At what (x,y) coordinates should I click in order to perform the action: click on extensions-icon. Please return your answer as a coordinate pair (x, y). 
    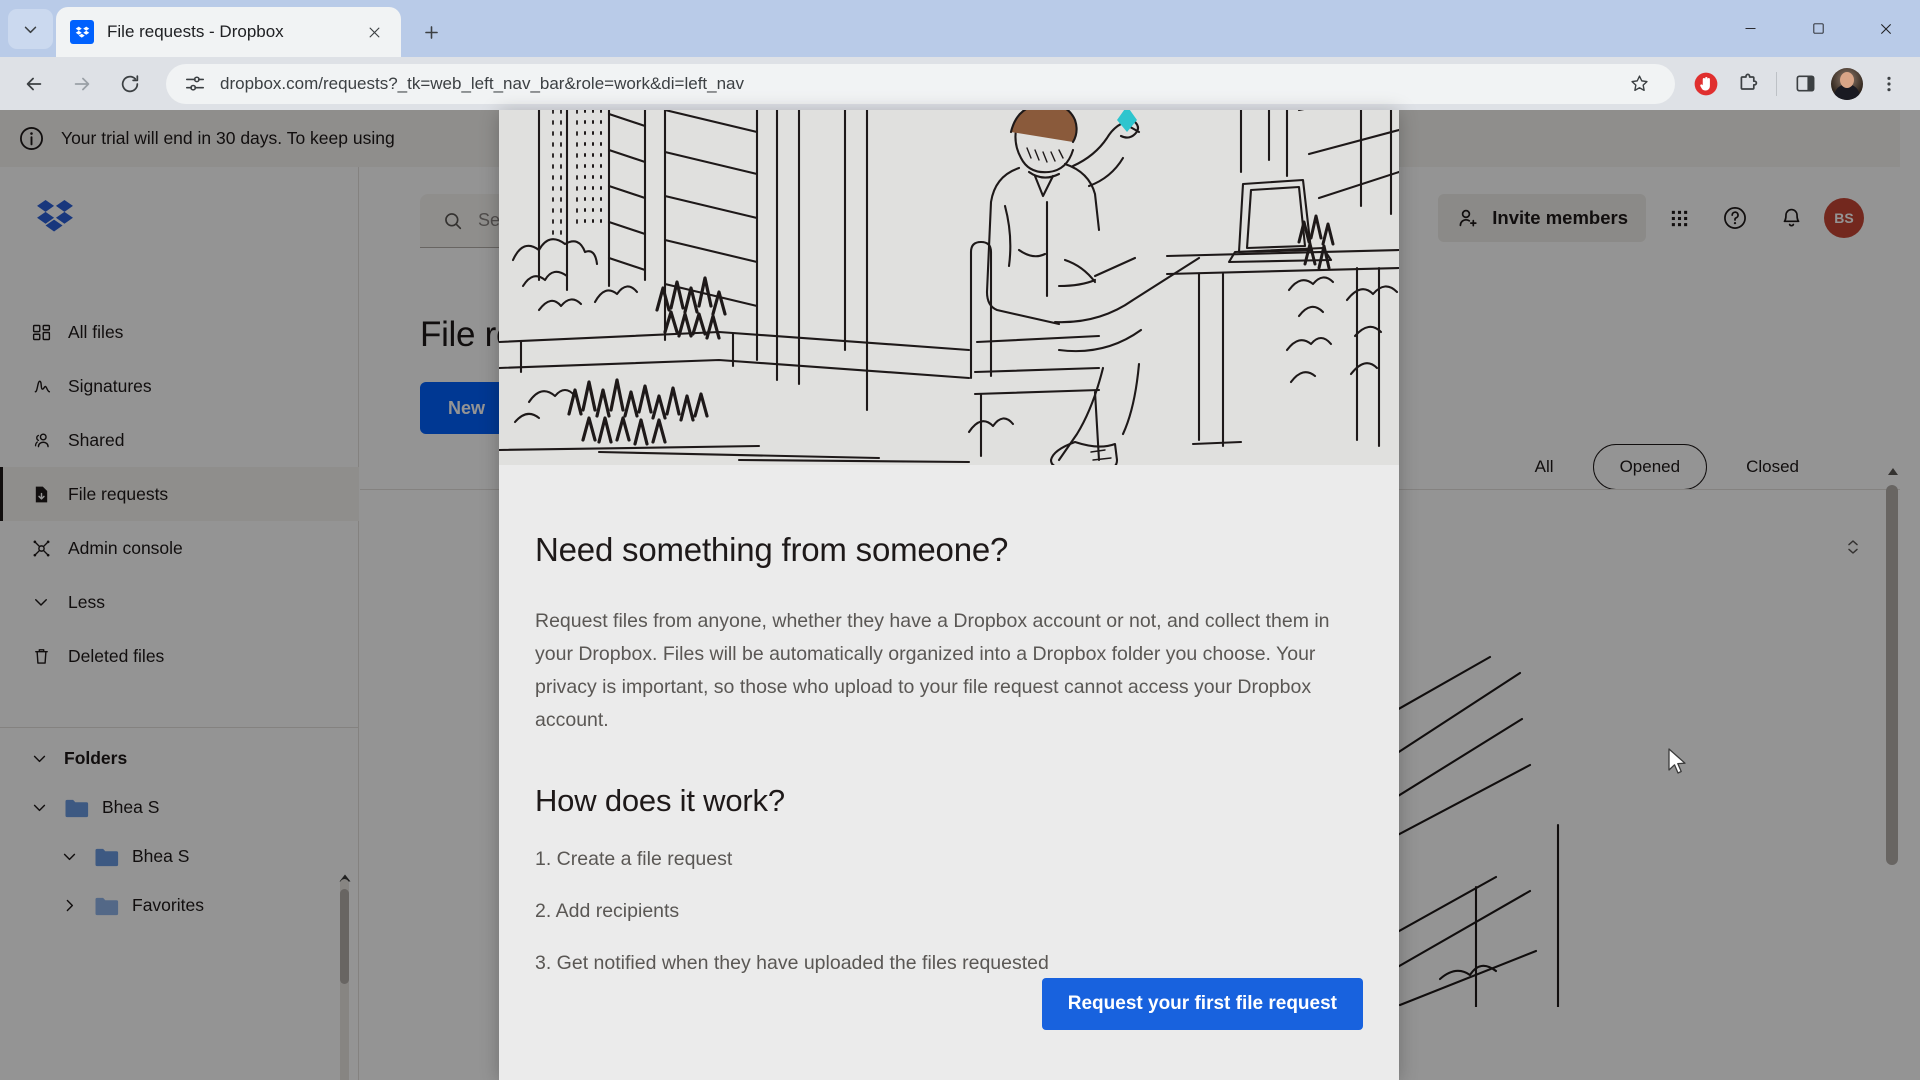
    Looking at the image, I should click on (1748, 84).